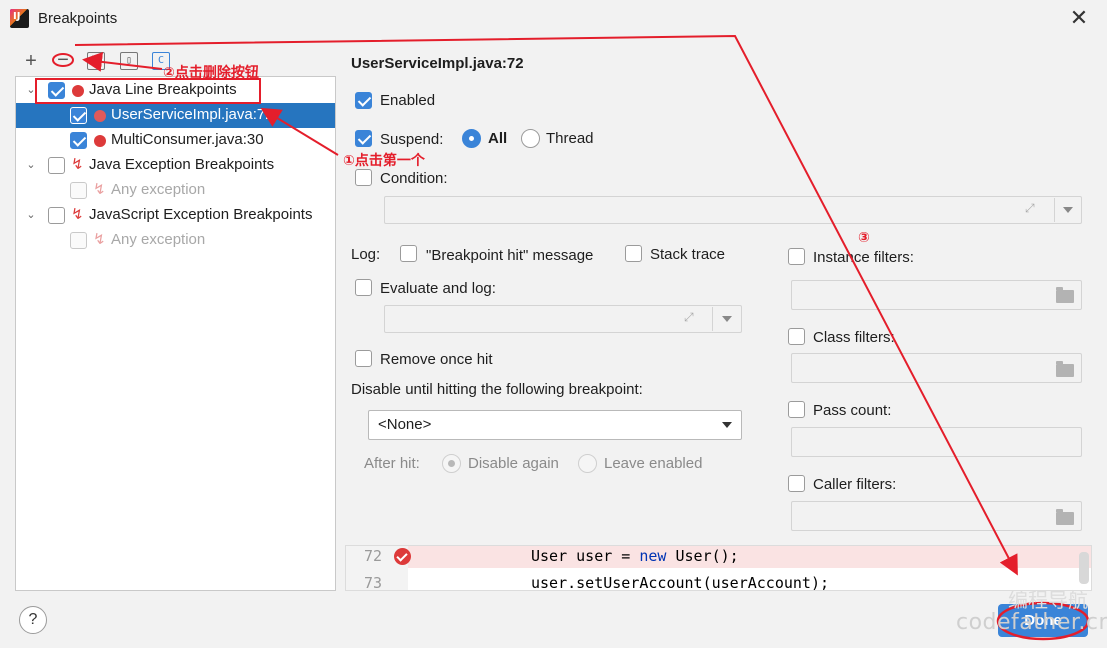  I want to click on annotation-step2: ②点击删除按钮, so click(211, 73).